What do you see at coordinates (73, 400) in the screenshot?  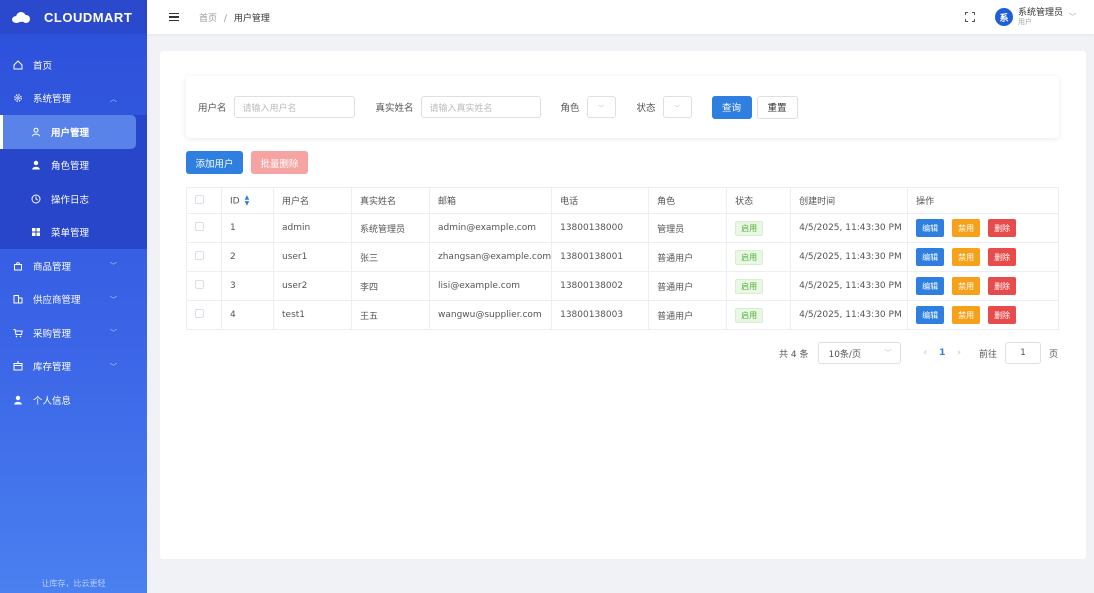 I see `sidebar-item-profile: 个人信息` at bounding box center [73, 400].